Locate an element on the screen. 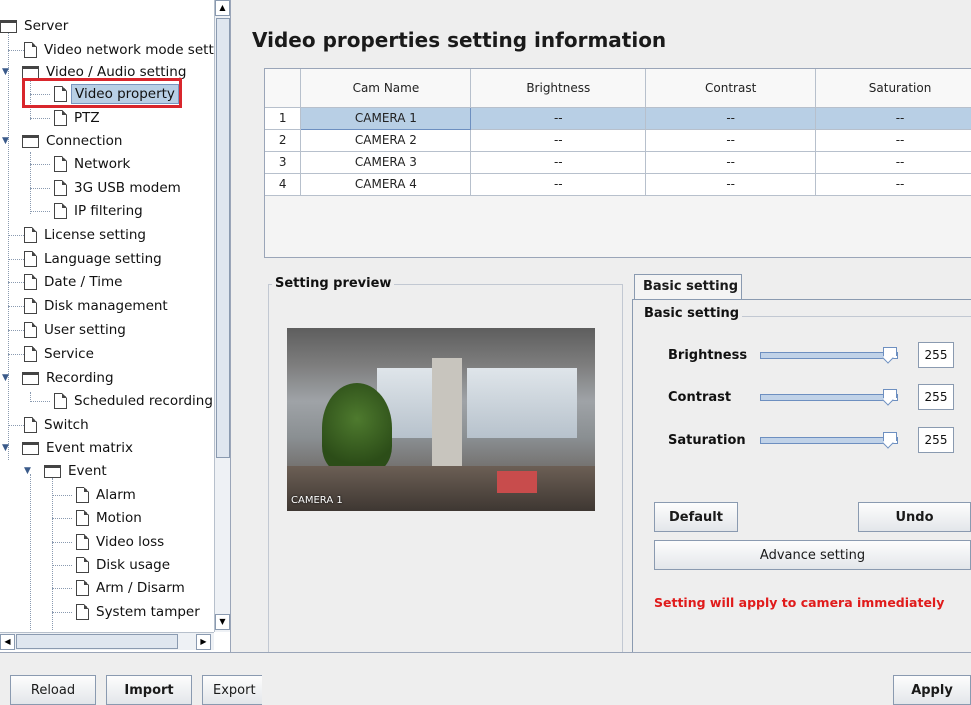 The width and height of the screenshot is (971, 705). tree-item-recording: ▼ Recording is located at coordinates (58, 378).